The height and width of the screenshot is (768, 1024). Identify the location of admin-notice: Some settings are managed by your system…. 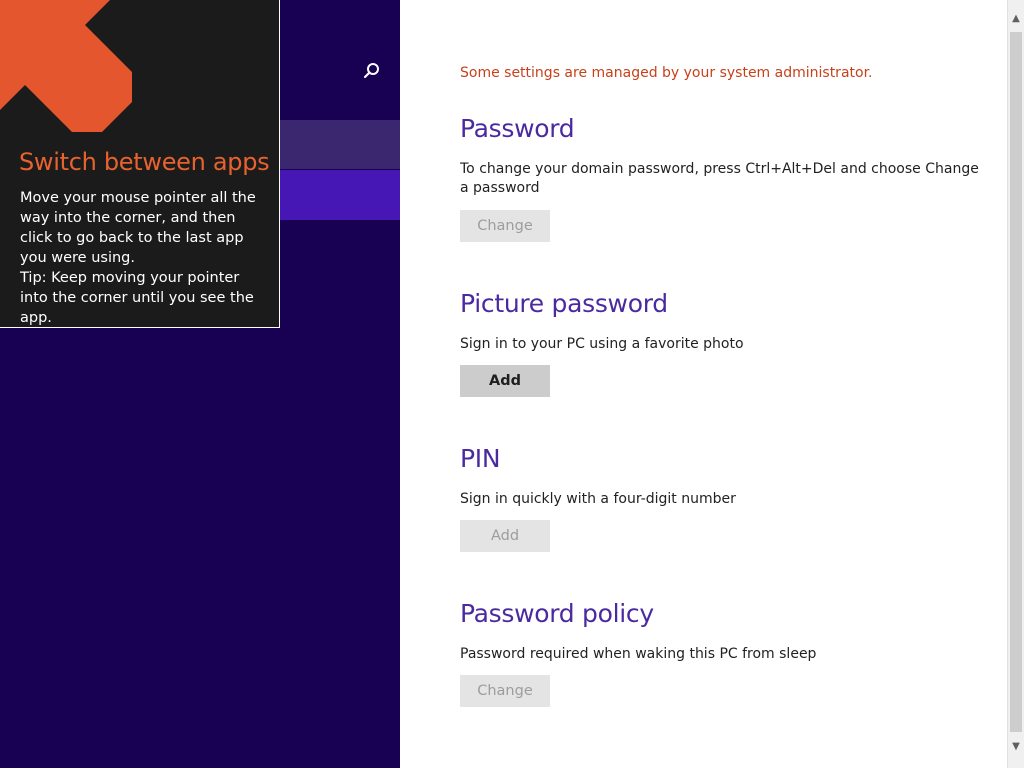
(666, 73).